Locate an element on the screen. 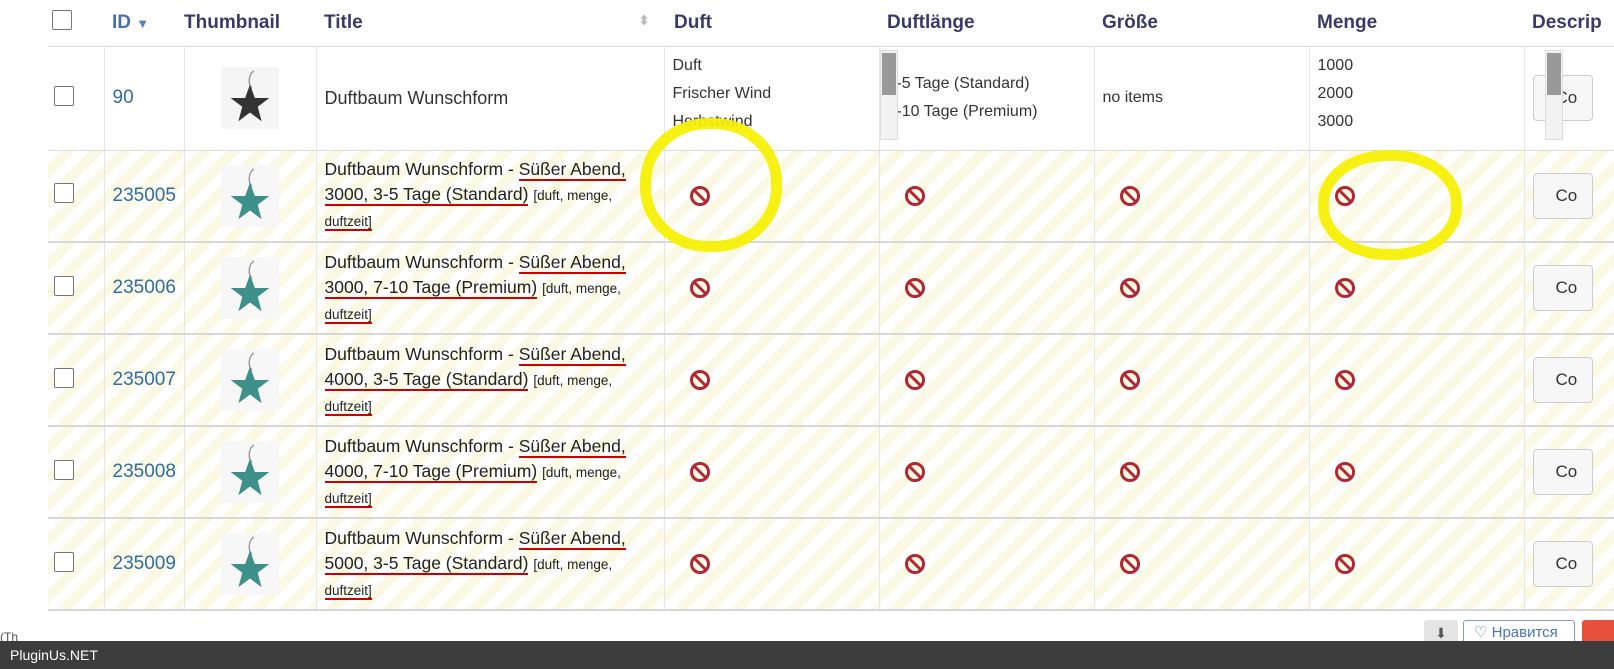 Image resolution: width=1614 pixels, height=669 pixels. id-cell: 235006 is located at coordinates (144, 288).